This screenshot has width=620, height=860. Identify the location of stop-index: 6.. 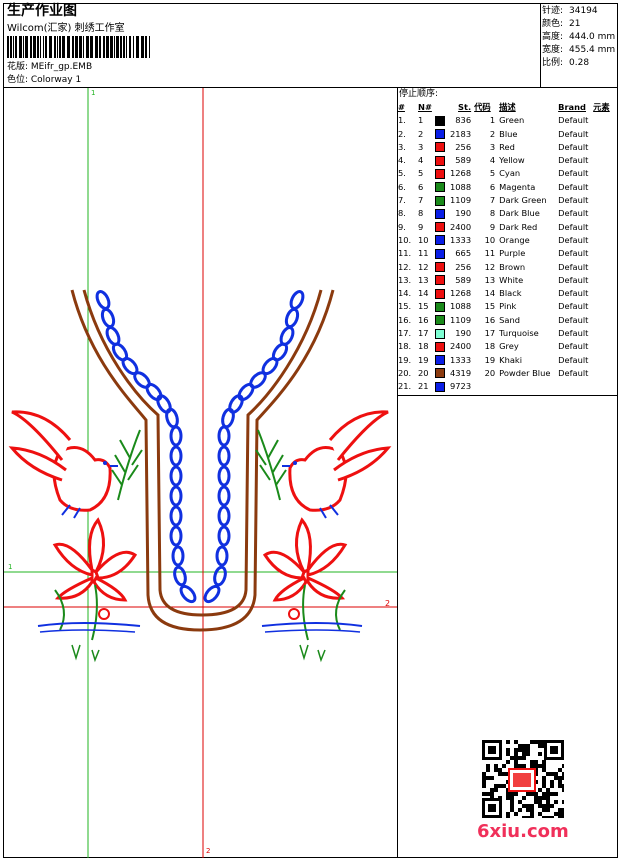
(402, 186).